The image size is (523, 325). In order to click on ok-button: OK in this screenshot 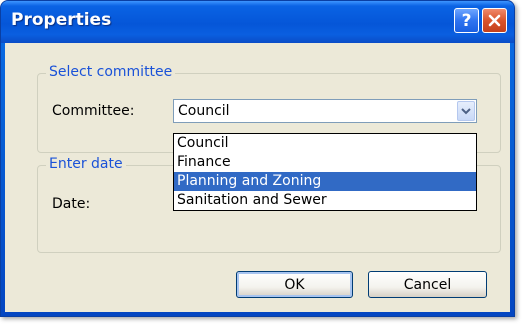, I will do `click(294, 284)`.